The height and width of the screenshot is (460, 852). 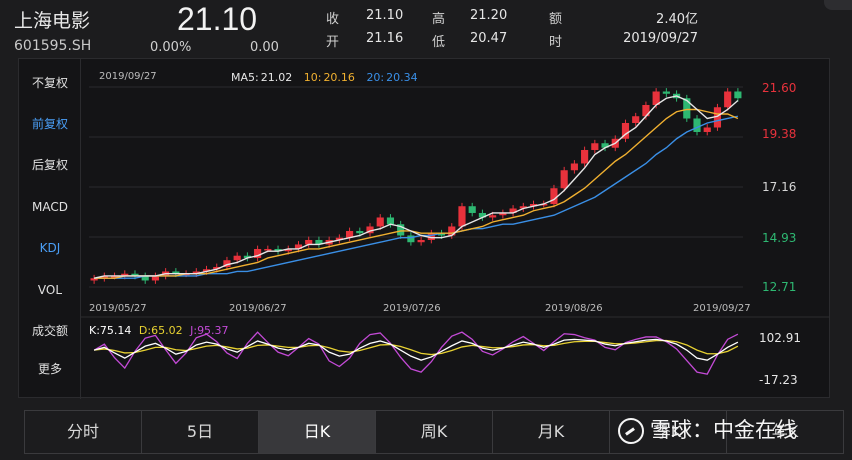 I want to click on kdj-j-value: 95.37, so click(x=213, y=330).